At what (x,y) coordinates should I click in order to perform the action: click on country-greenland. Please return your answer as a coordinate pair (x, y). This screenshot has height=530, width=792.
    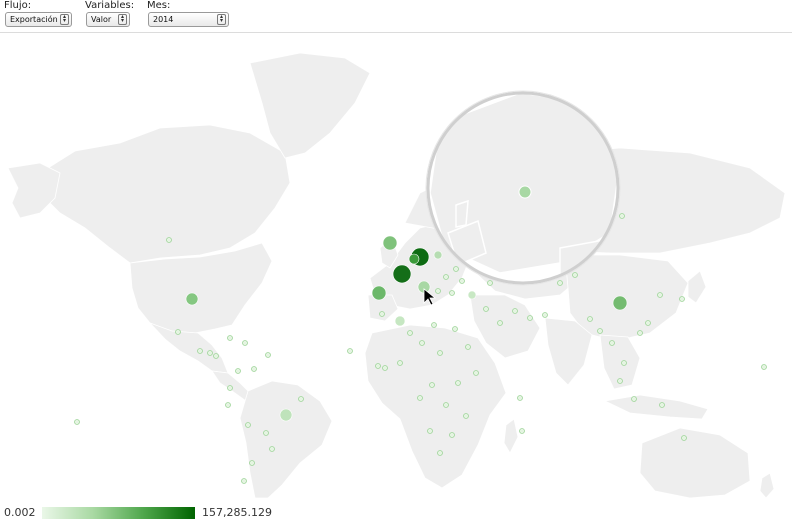
    Looking at the image, I should click on (310, 105).